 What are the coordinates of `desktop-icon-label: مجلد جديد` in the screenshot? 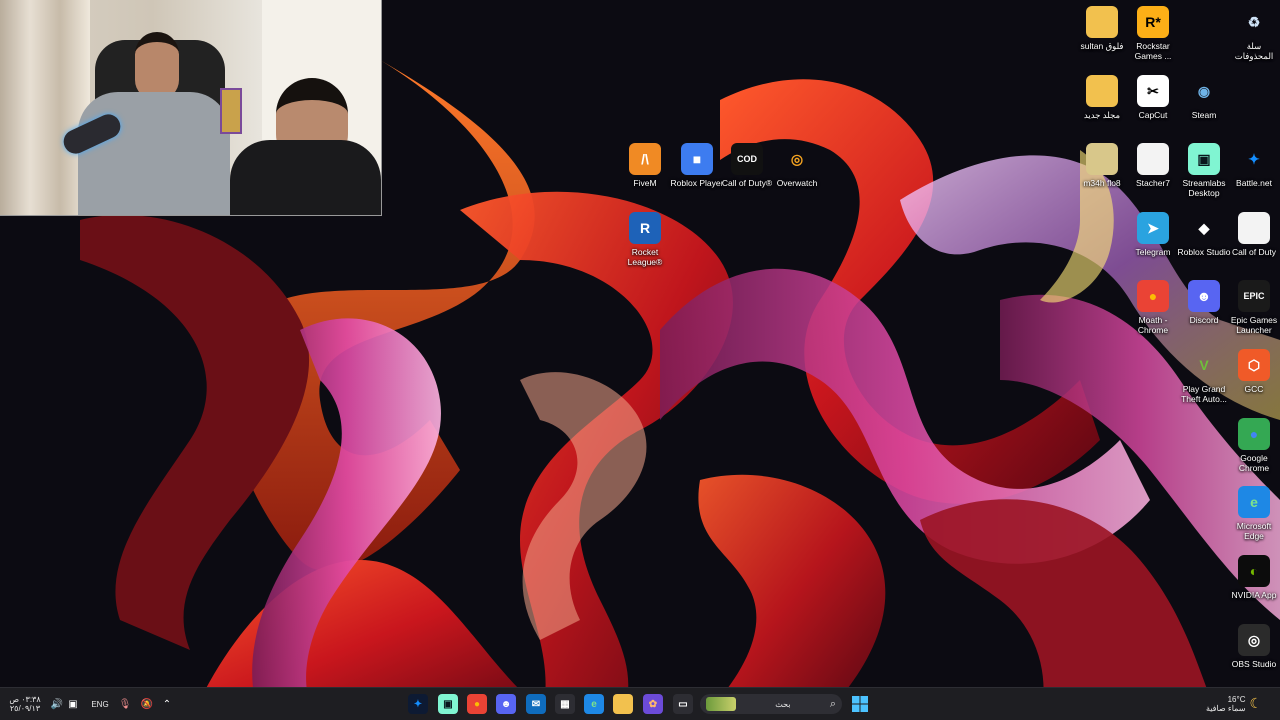 It's located at (1102, 115).